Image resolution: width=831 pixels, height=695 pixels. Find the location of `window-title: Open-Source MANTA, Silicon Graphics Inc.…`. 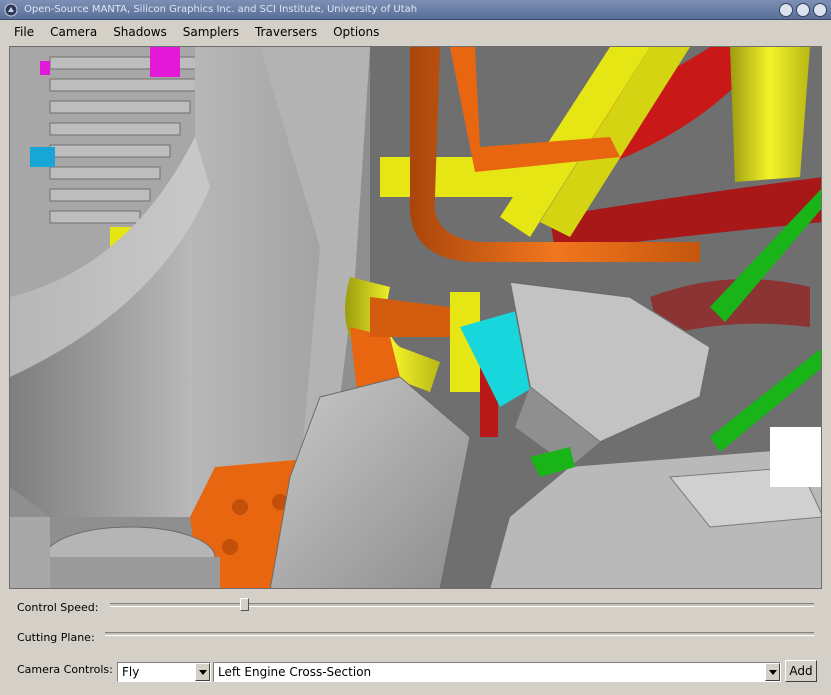

window-title: Open-Source MANTA, Silicon Graphics Inc.… is located at coordinates (221, 9).